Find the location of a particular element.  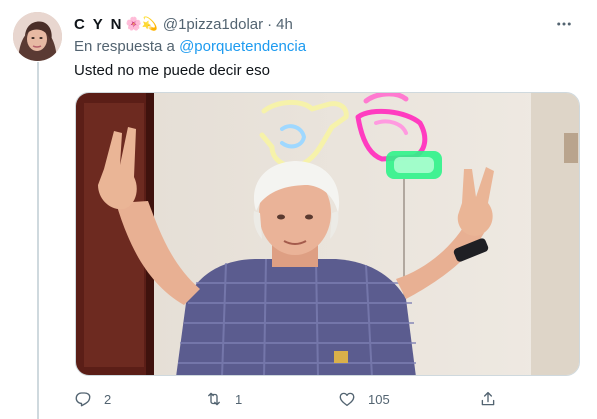

tweet-timestamp: 4h is located at coordinates (284, 24).